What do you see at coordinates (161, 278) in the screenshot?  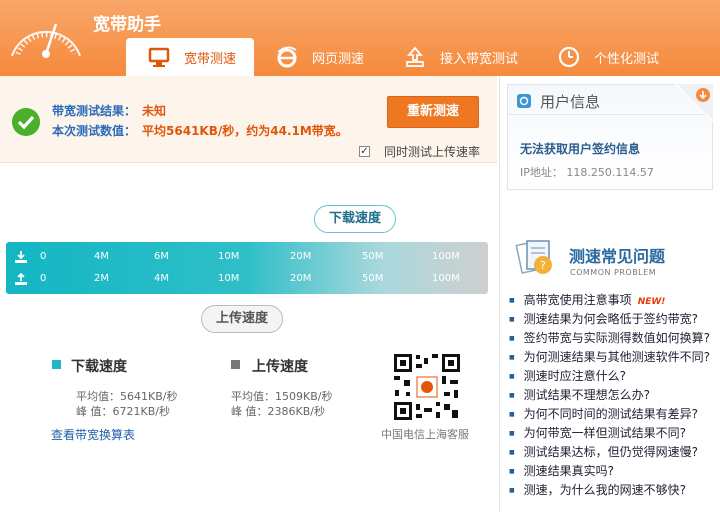 I see `upload-scale-tick: 4M` at bounding box center [161, 278].